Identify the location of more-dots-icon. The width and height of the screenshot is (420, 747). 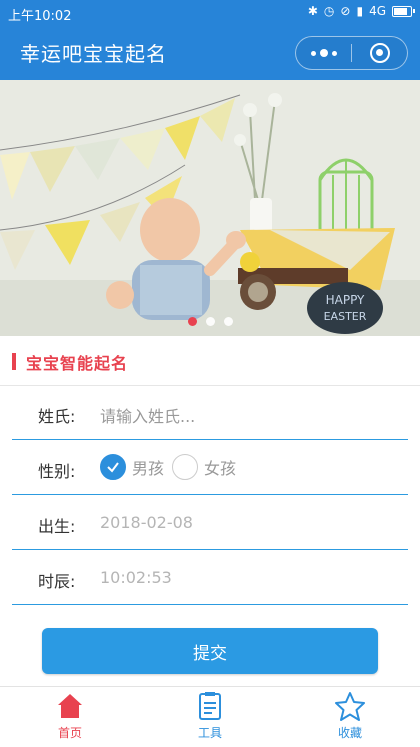
(323, 53).